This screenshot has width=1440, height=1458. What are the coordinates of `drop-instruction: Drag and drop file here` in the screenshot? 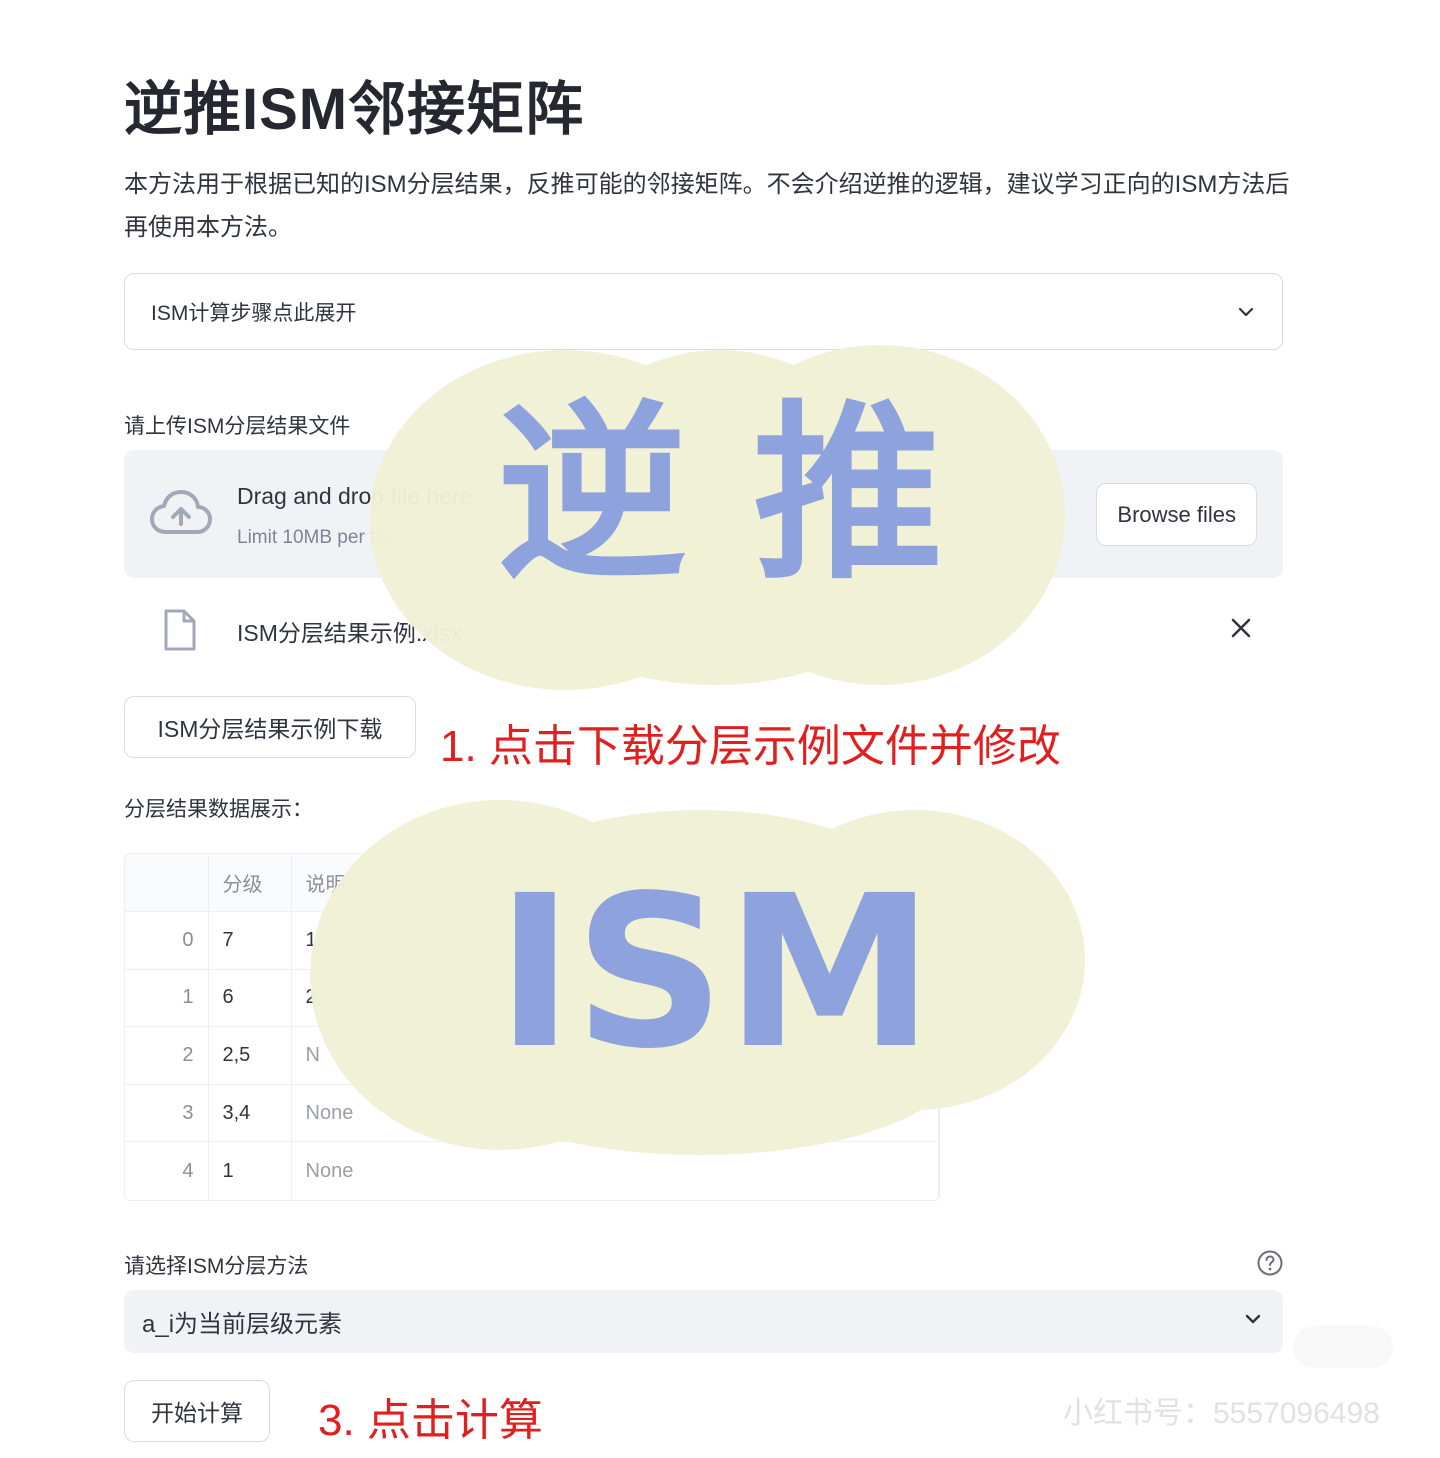 It's located at (355, 496).